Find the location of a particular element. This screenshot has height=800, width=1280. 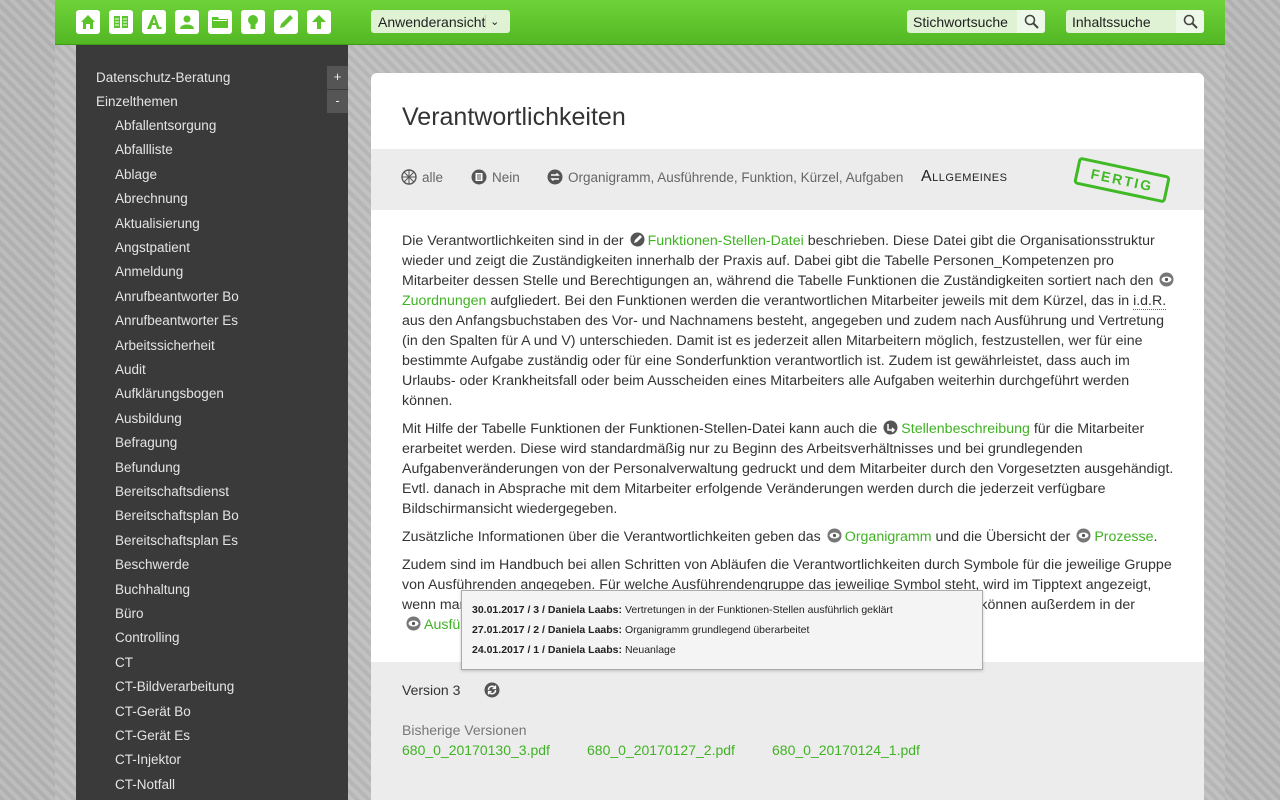

sidebar-item-einzelthemen: Einzelthemen is located at coordinates (137, 101).